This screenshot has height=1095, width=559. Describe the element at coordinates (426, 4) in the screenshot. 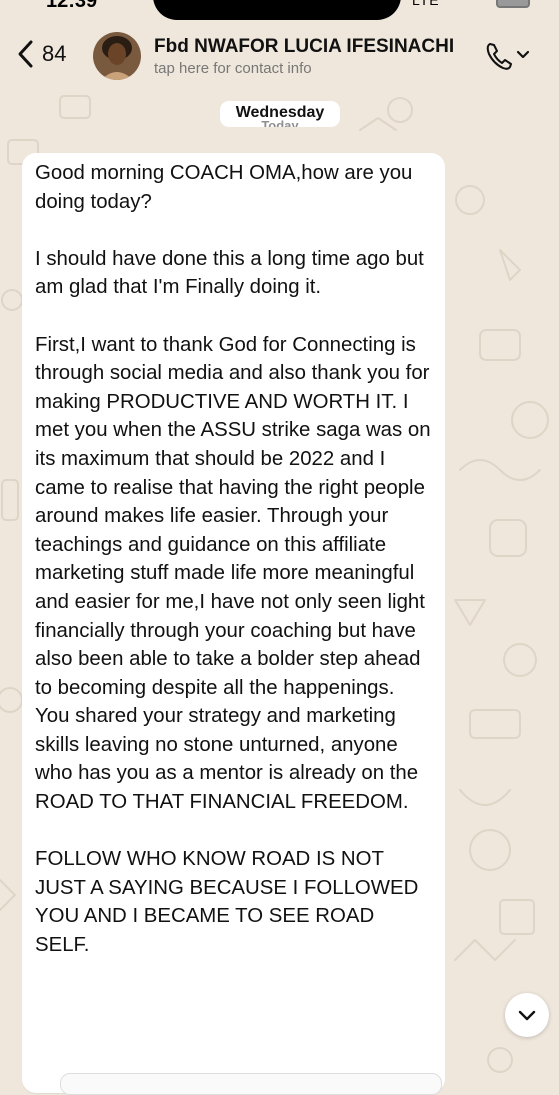

I see `status-network: LTE` at that location.